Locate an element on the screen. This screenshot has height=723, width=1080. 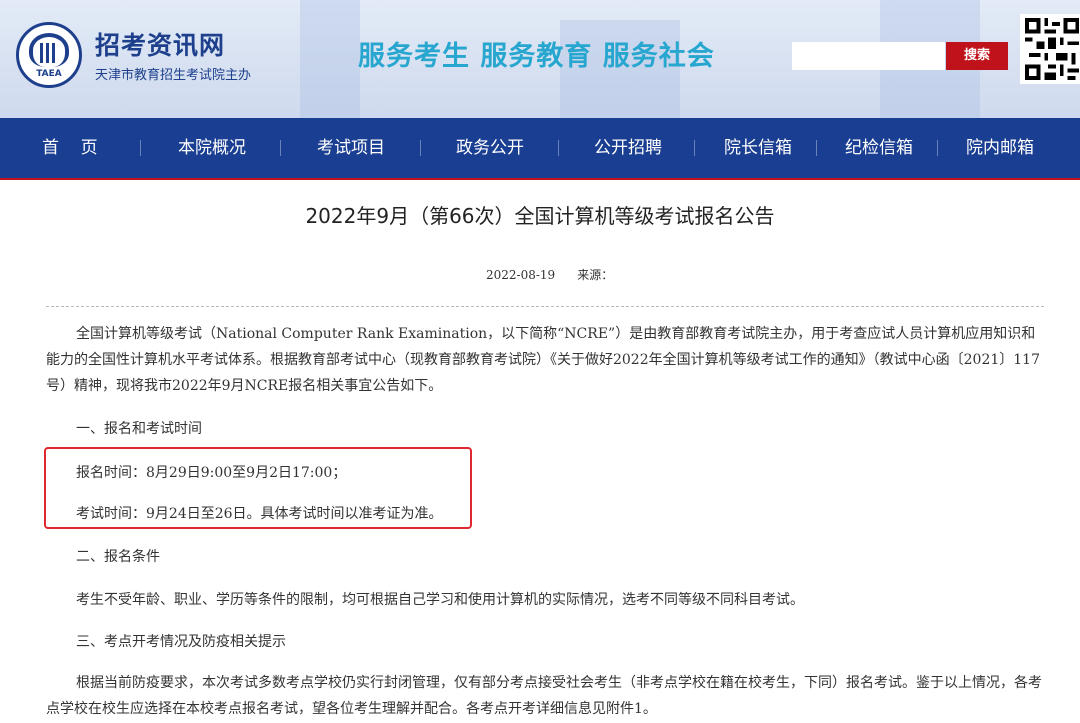
article-divider is located at coordinates (545, 306).